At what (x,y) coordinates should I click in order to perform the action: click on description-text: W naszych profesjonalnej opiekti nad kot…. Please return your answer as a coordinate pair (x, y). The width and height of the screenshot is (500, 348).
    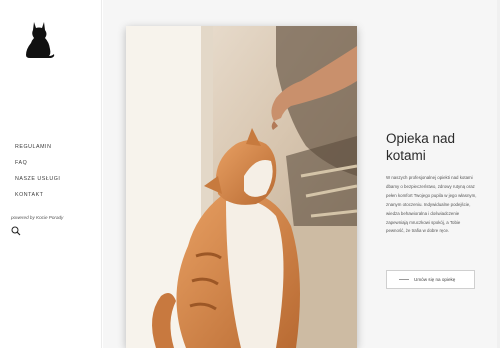
    Looking at the image, I should click on (431, 204).